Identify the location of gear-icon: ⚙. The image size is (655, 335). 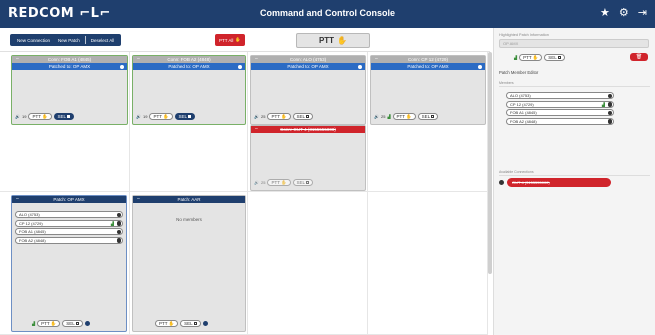
(624, 12).